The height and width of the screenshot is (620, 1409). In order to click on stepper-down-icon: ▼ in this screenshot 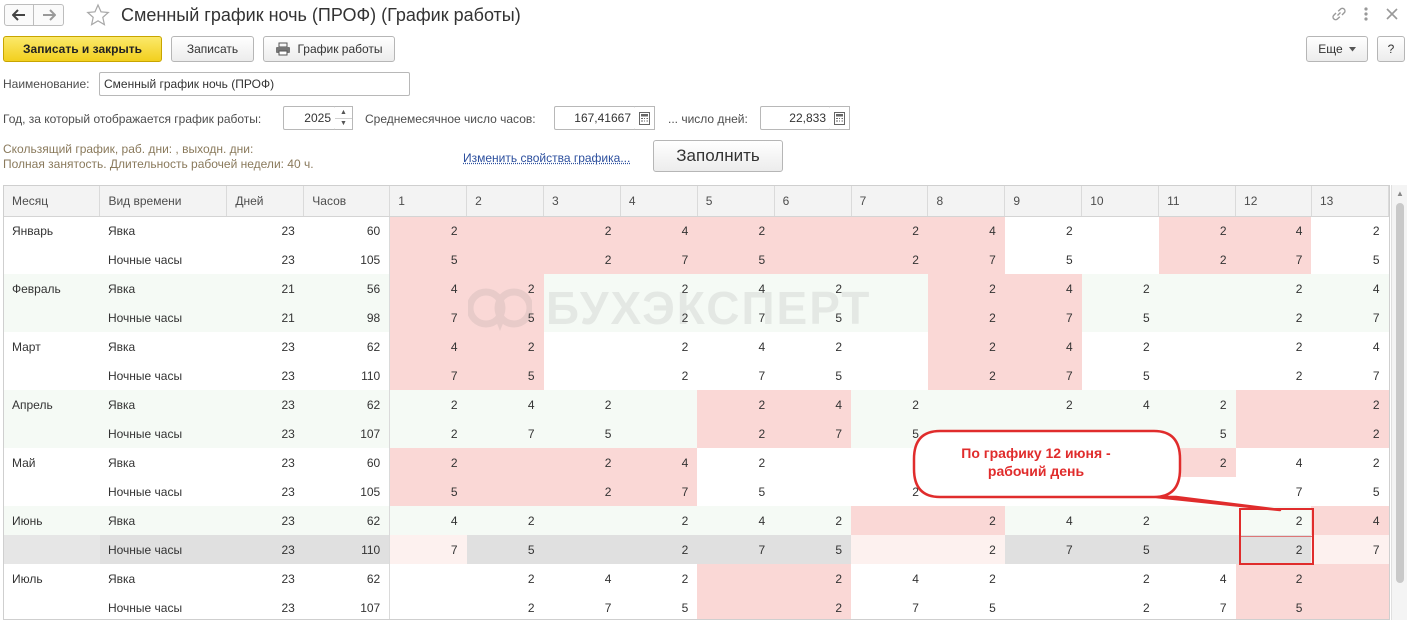, I will do `click(343, 124)`.